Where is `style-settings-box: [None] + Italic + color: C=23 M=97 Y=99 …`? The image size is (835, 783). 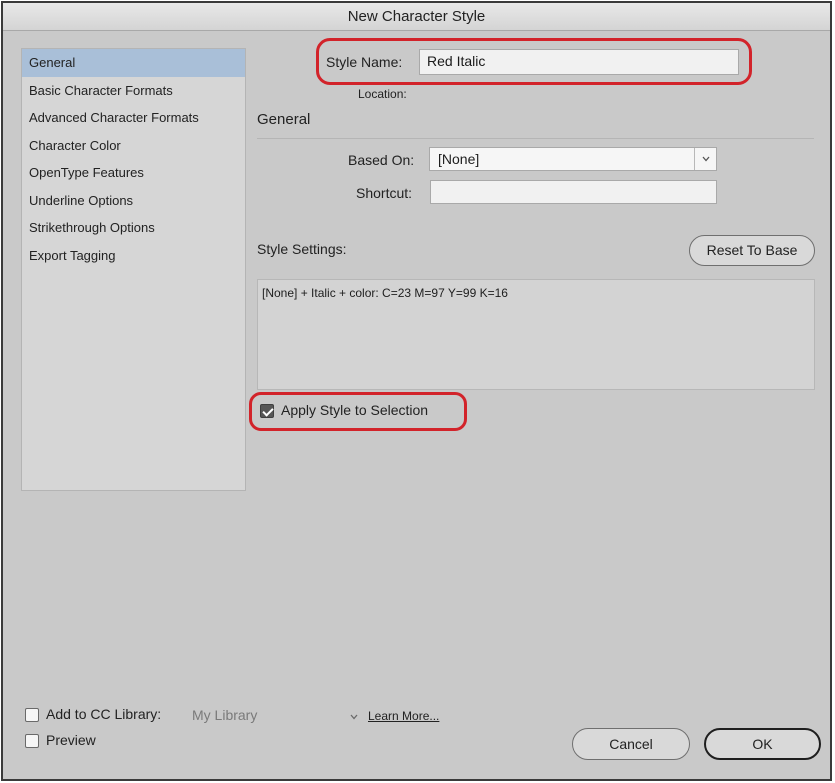
style-settings-box: [None] + Italic + color: C=23 M=97 Y=99 … is located at coordinates (536, 334).